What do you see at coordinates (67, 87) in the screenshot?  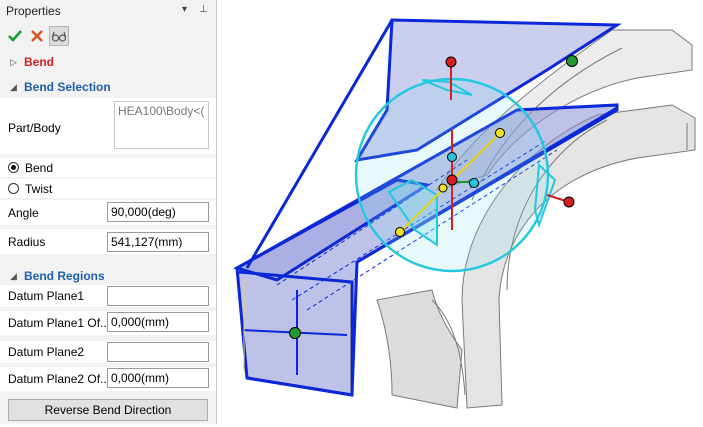 I see `bend-selection-header: Bend Selection` at bounding box center [67, 87].